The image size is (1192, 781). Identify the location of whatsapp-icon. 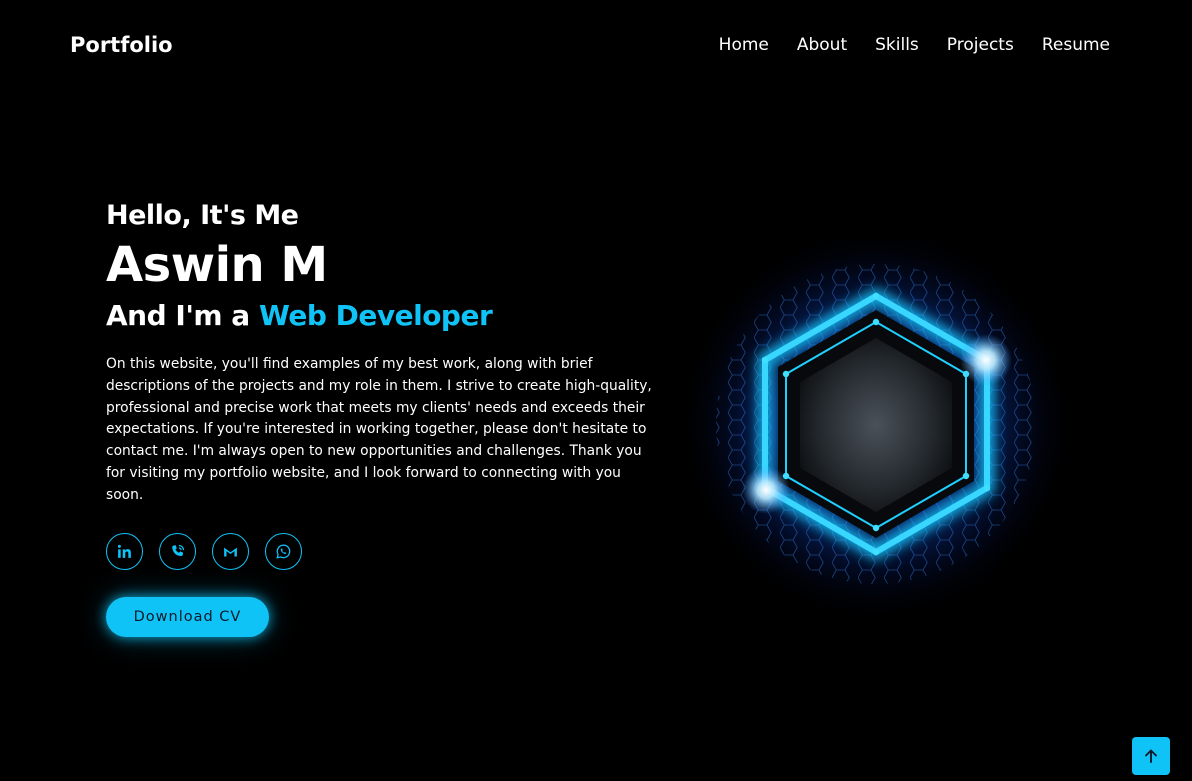
(283, 551).